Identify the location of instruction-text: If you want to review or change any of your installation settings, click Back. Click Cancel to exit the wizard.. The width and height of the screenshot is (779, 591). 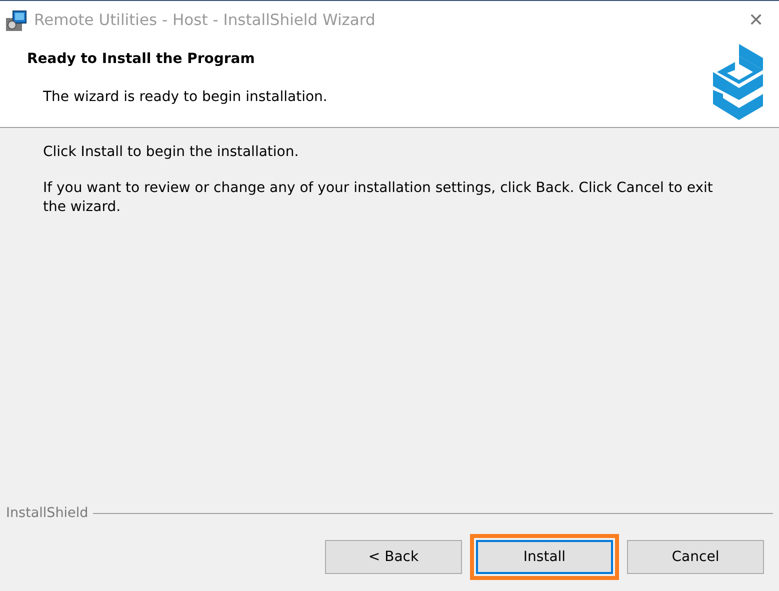
(378, 198).